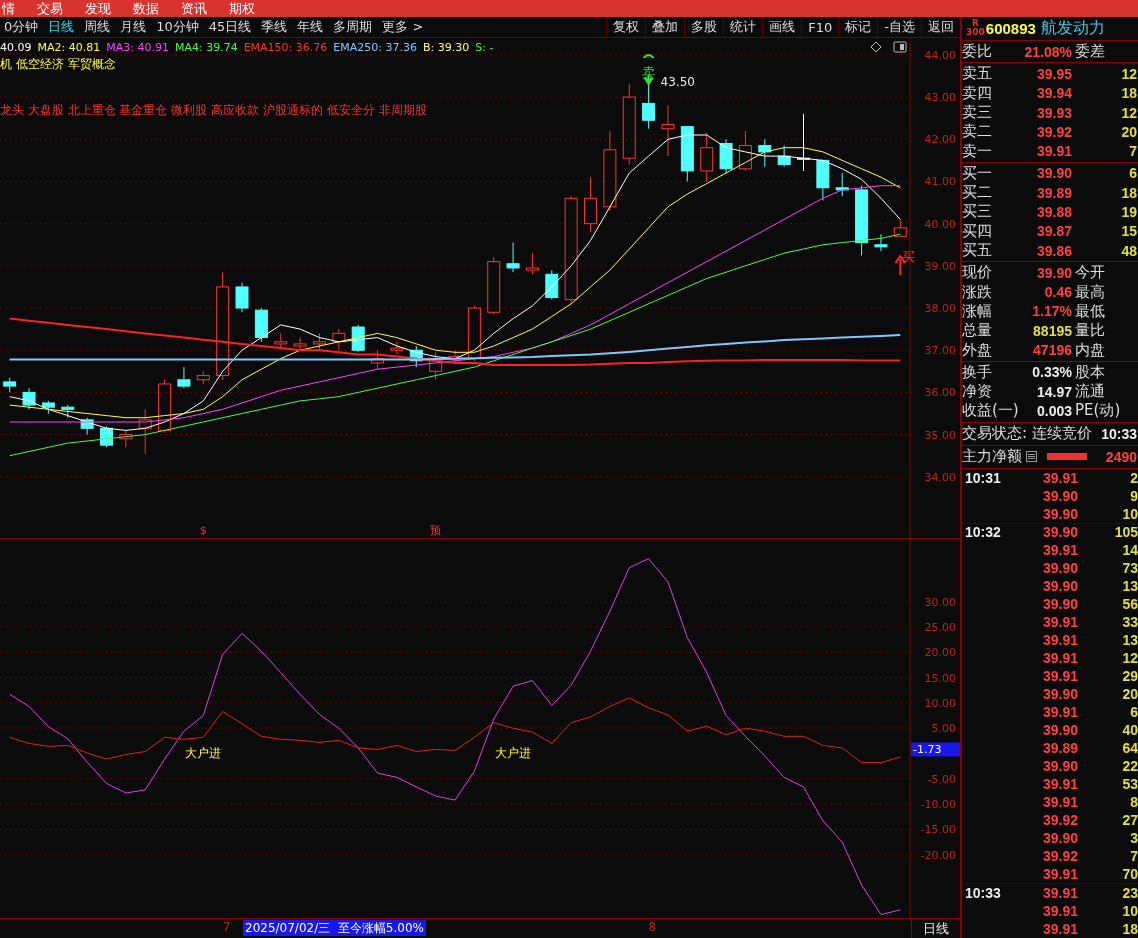  What do you see at coordinates (900, 47) in the screenshot?
I see `panel-toggle-icon` at bounding box center [900, 47].